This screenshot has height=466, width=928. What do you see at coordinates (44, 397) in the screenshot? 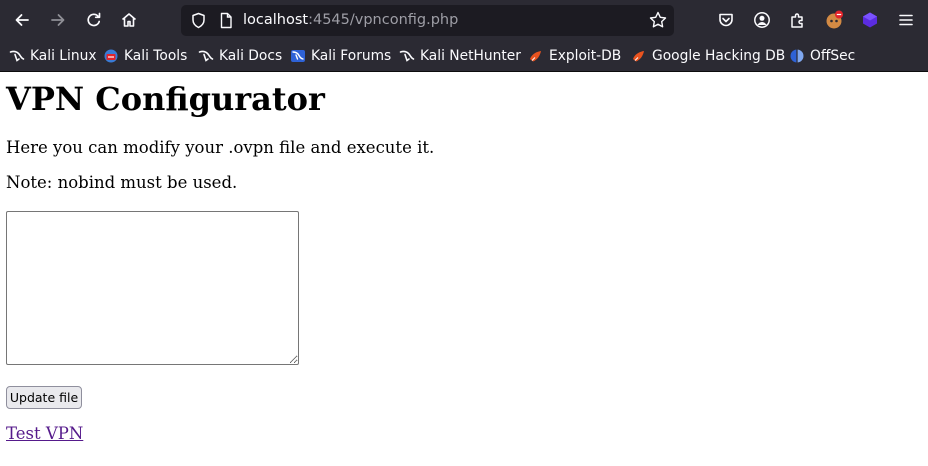
I see `update-file-button: Update file` at bounding box center [44, 397].